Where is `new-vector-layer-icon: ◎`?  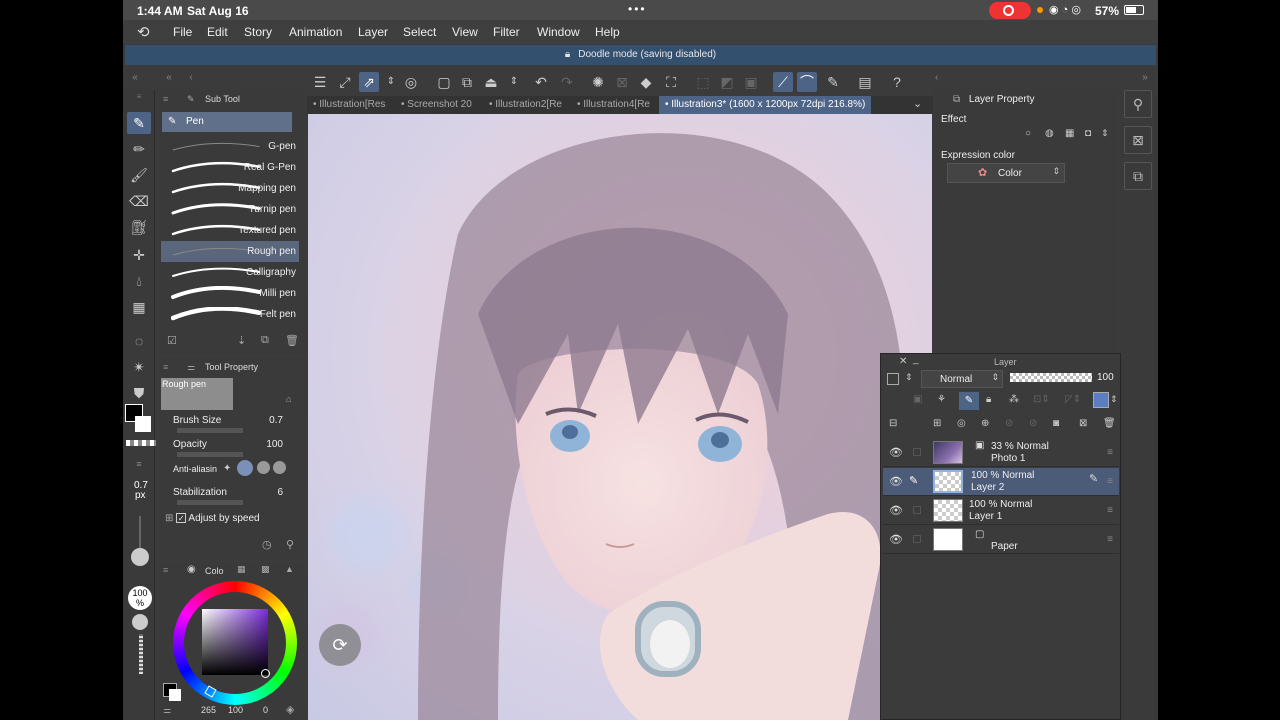 new-vector-layer-icon: ◎ is located at coordinates (961, 423).